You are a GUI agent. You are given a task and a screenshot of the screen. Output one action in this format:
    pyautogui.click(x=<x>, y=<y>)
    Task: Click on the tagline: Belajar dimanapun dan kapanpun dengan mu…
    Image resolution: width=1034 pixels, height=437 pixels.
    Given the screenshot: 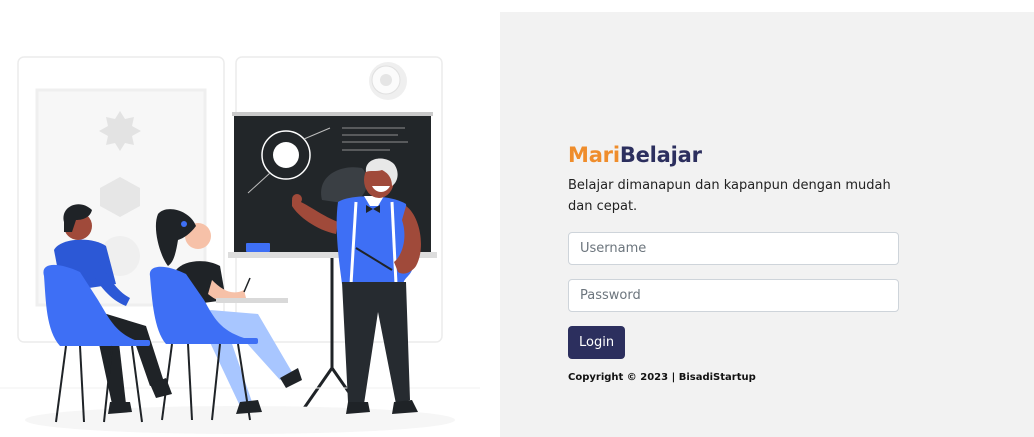 What is the action you would take?
    pyautogui.click(x=729, y=196)
    